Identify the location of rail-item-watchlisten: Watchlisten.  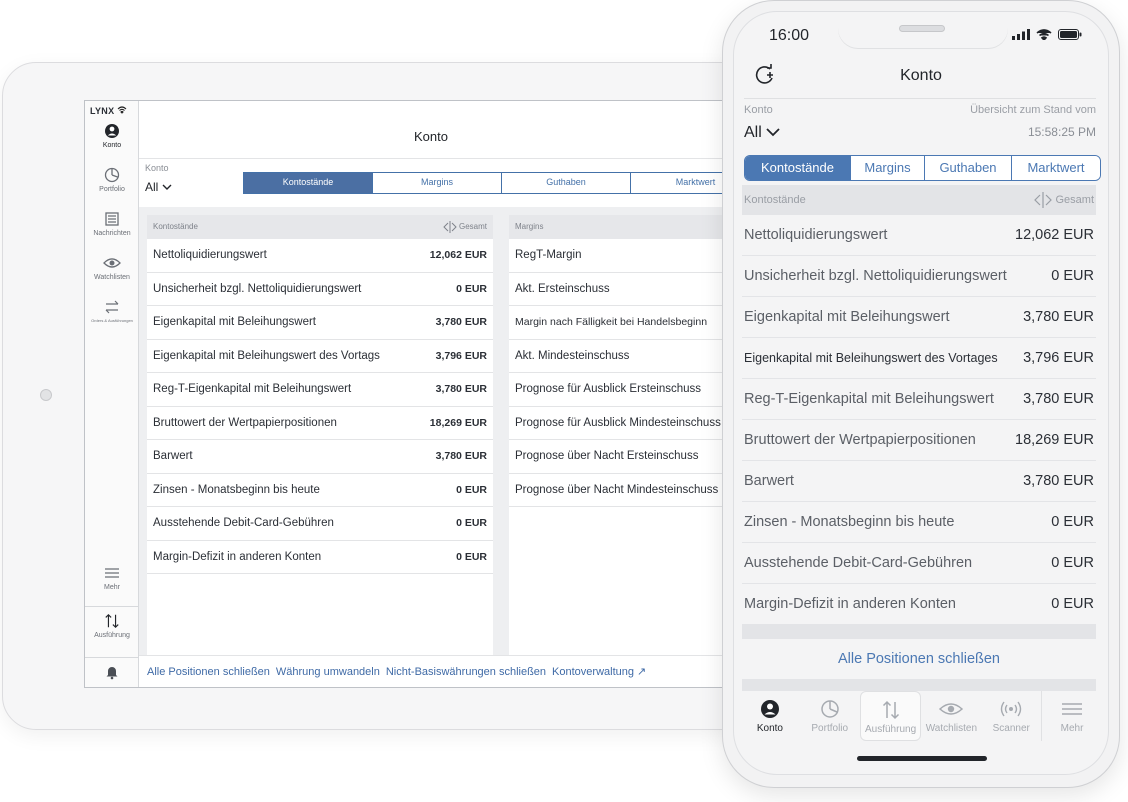
(112, 268).